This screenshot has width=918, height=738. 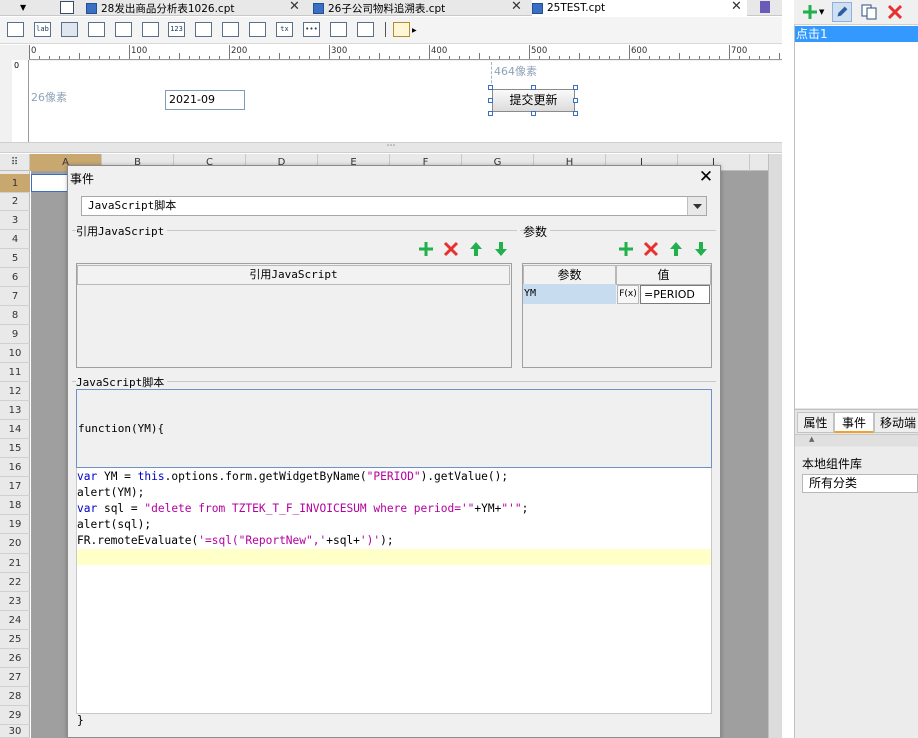 What do you see at coordinates (675, 294) in the screenshot?
I see `param-value-input: =PERIOD` at bounding box center [675, 294].